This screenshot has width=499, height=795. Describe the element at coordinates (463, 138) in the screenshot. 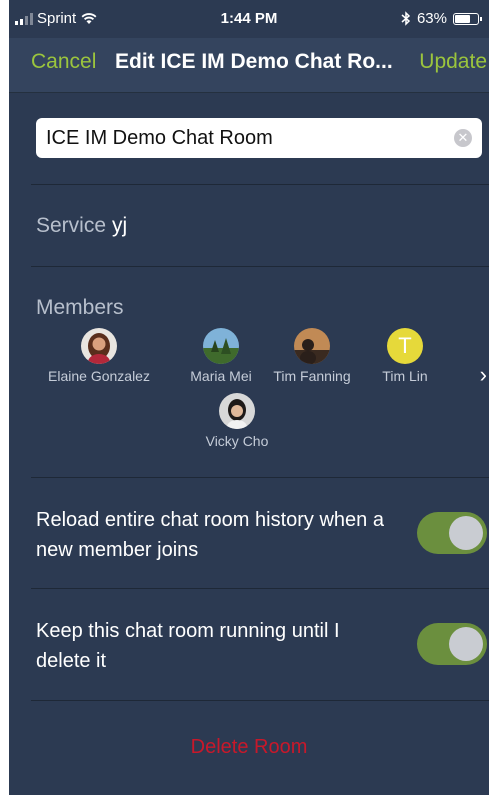

I see `clear-icon: ✕` at that location.